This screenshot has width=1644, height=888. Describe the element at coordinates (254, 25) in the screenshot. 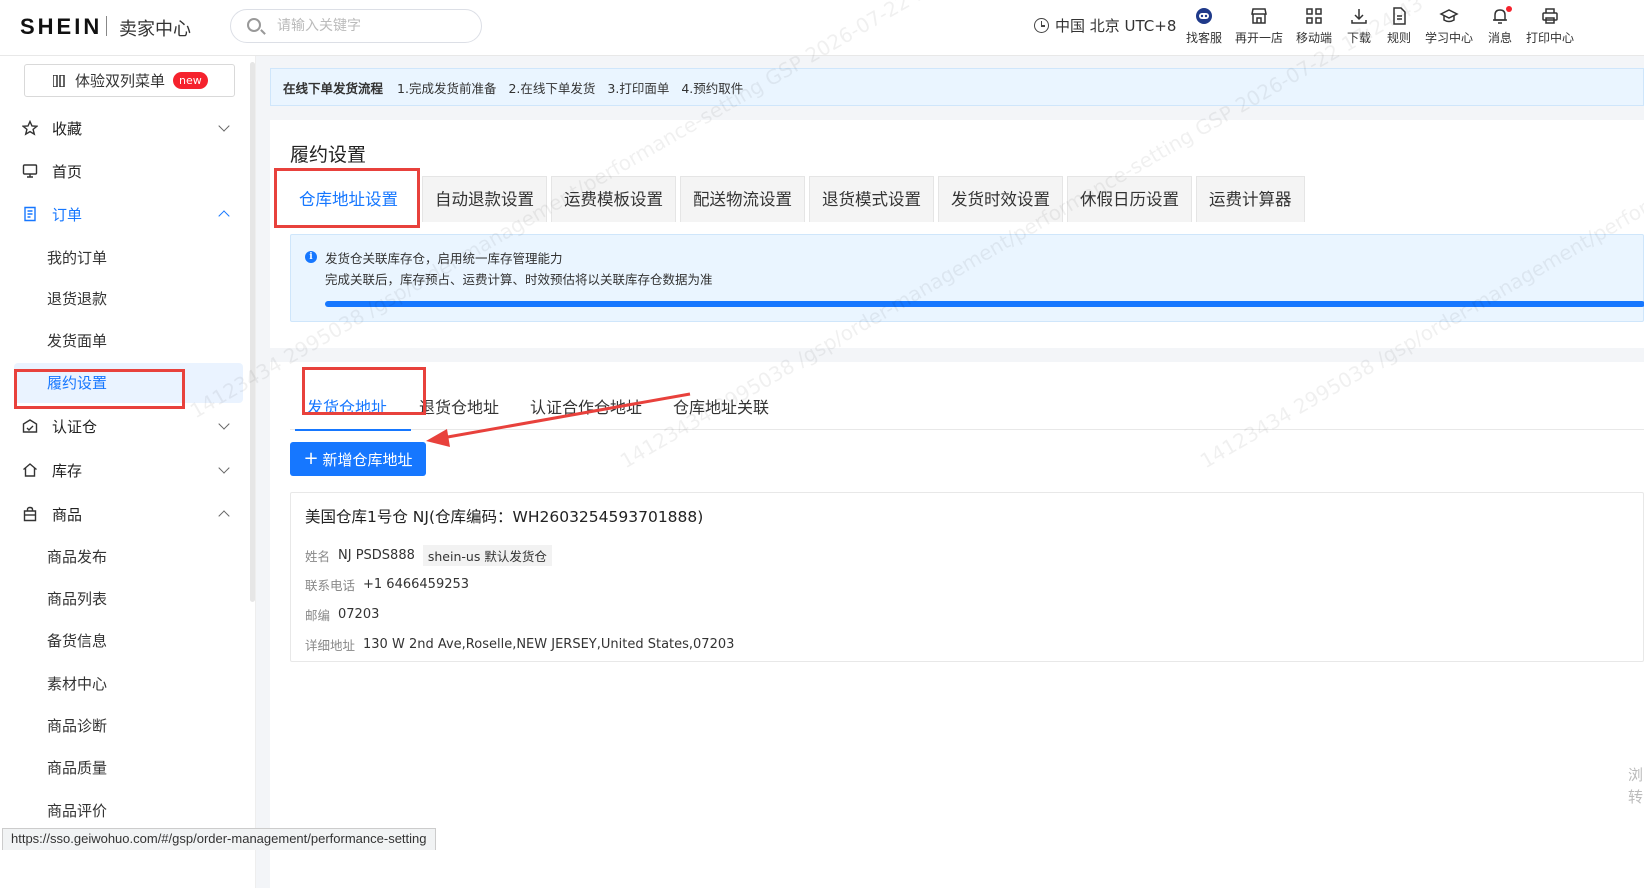

I see `search-icon` at that location.